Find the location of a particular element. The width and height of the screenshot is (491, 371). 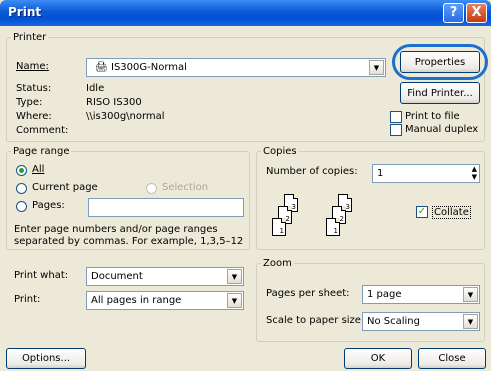

copies-legend: Copies is located at coordinates (280, 151).